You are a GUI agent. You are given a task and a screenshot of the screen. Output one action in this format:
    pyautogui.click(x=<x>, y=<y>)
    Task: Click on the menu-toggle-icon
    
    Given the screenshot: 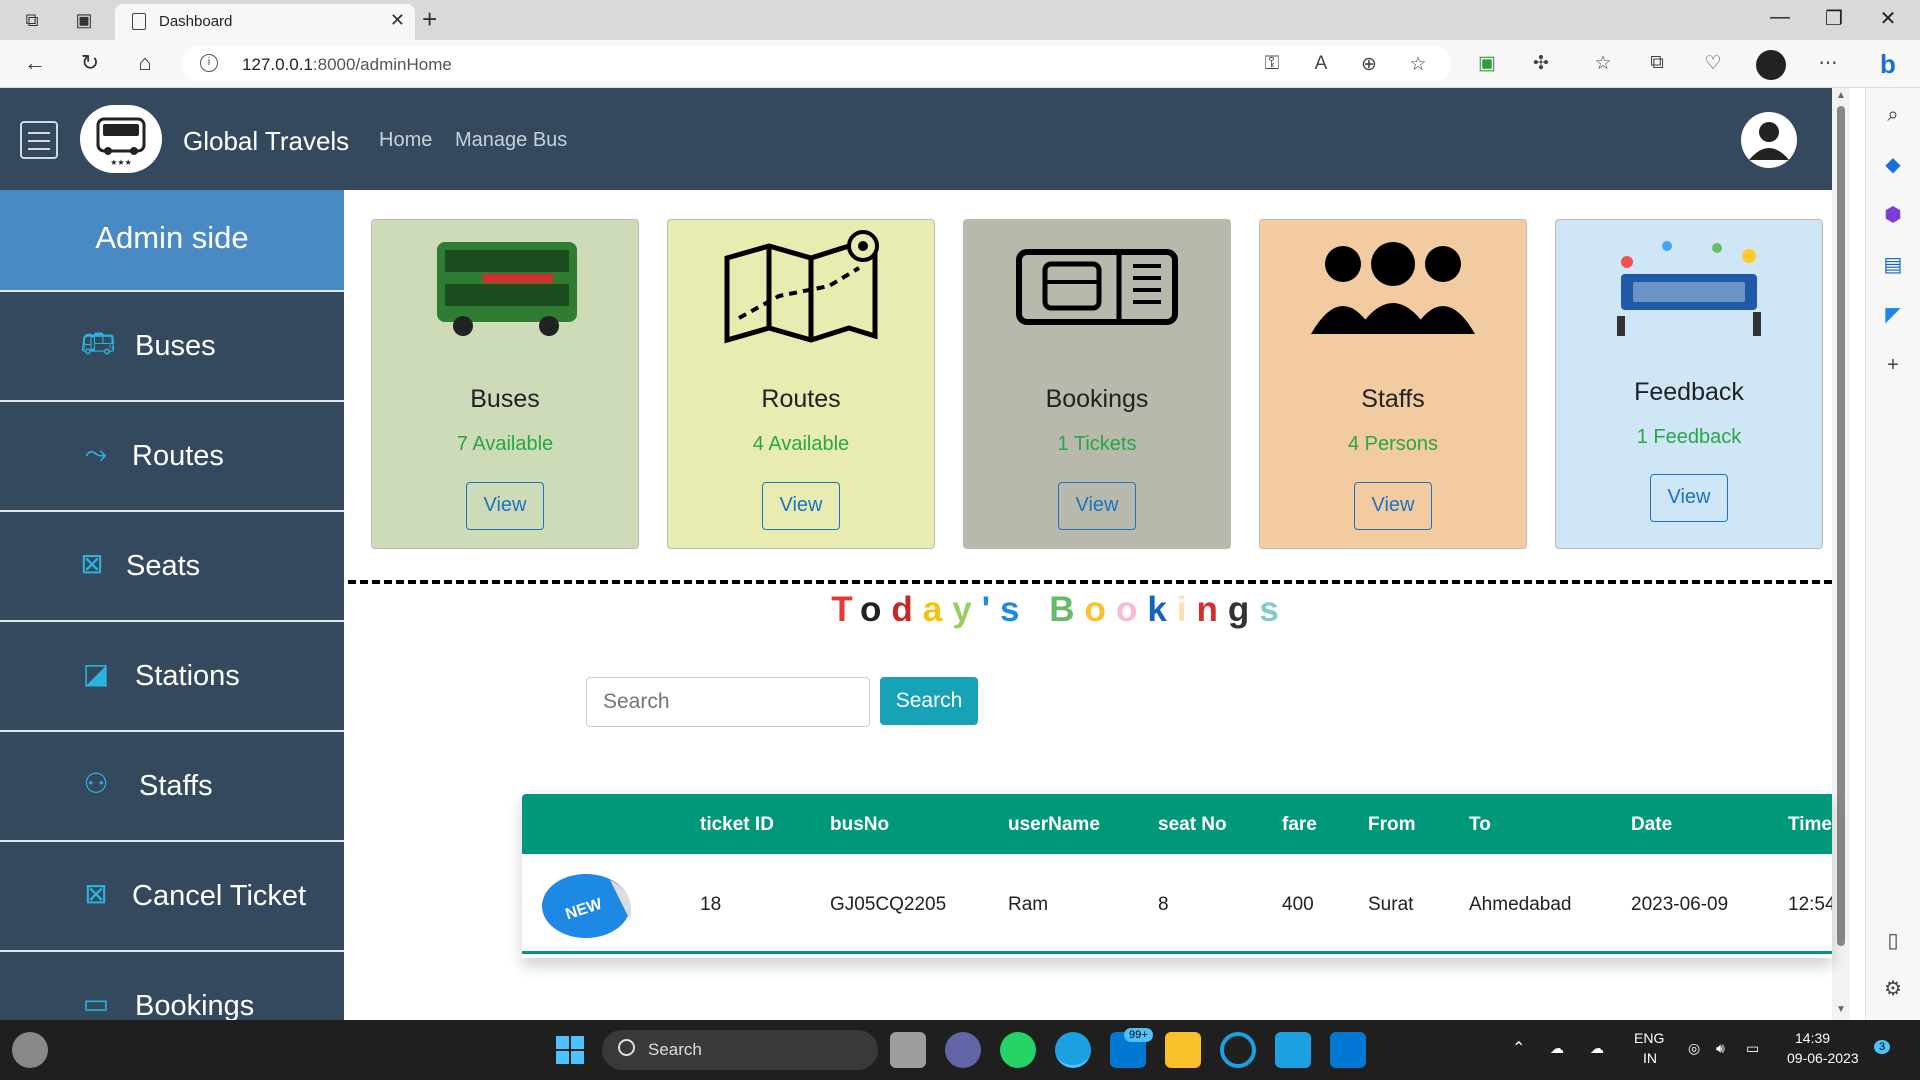 What is the action you would take?
    pyautogui.click(x=39, y=140)
    